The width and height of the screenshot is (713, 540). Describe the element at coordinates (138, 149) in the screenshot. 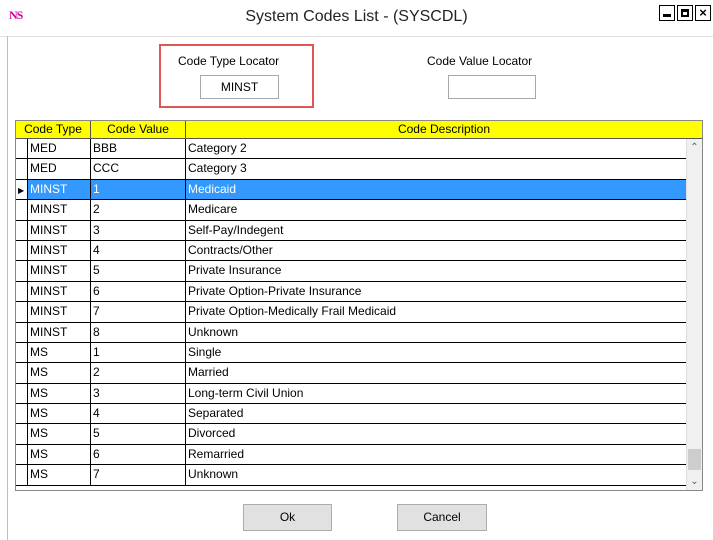

I see `code-value-cell: BBB` at that location.